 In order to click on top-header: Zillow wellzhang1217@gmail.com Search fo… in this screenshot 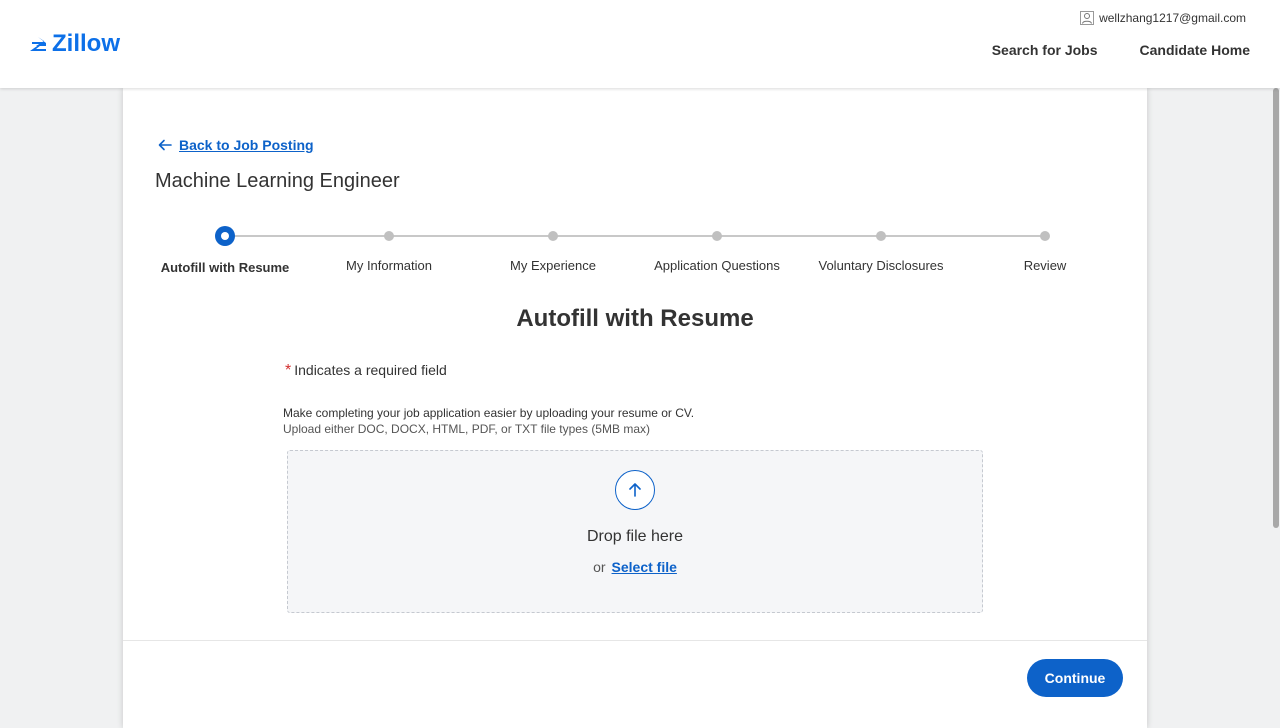, I will do `click(640, 44)`.